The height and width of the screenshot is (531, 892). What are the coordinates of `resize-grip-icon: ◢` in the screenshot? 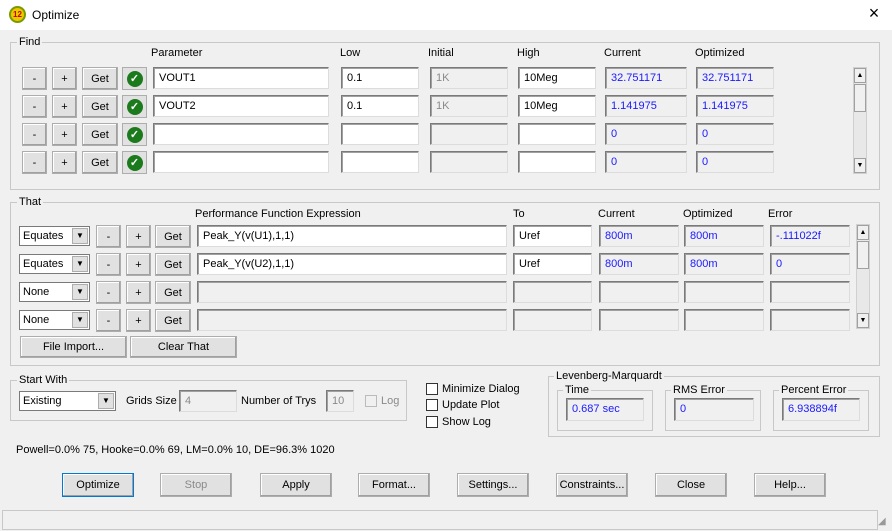 It's located at (882, 521).